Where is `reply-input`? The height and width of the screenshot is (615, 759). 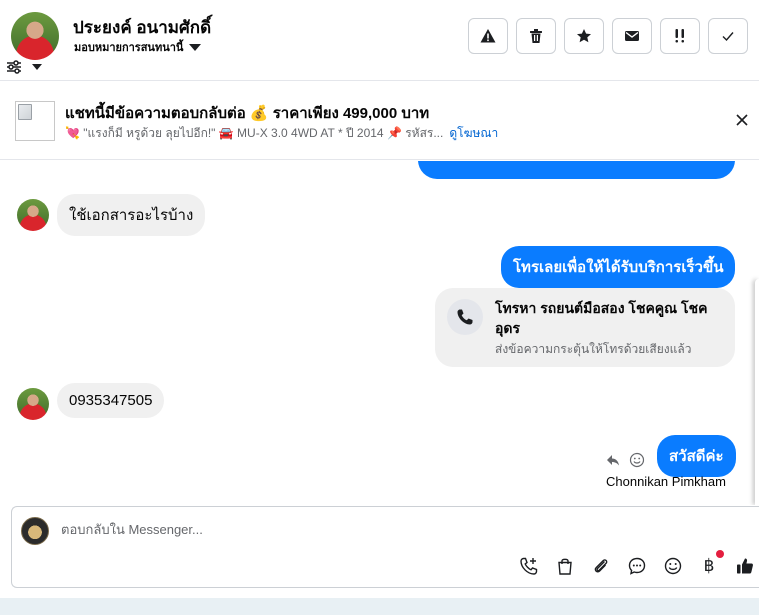
reply-input is located at coordinates (361, 529).